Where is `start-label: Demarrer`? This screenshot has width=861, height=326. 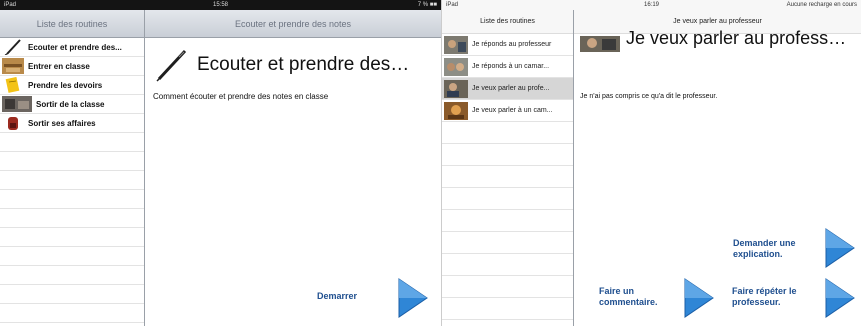 start-label: Demarrer is located at coordinates (337, 296).